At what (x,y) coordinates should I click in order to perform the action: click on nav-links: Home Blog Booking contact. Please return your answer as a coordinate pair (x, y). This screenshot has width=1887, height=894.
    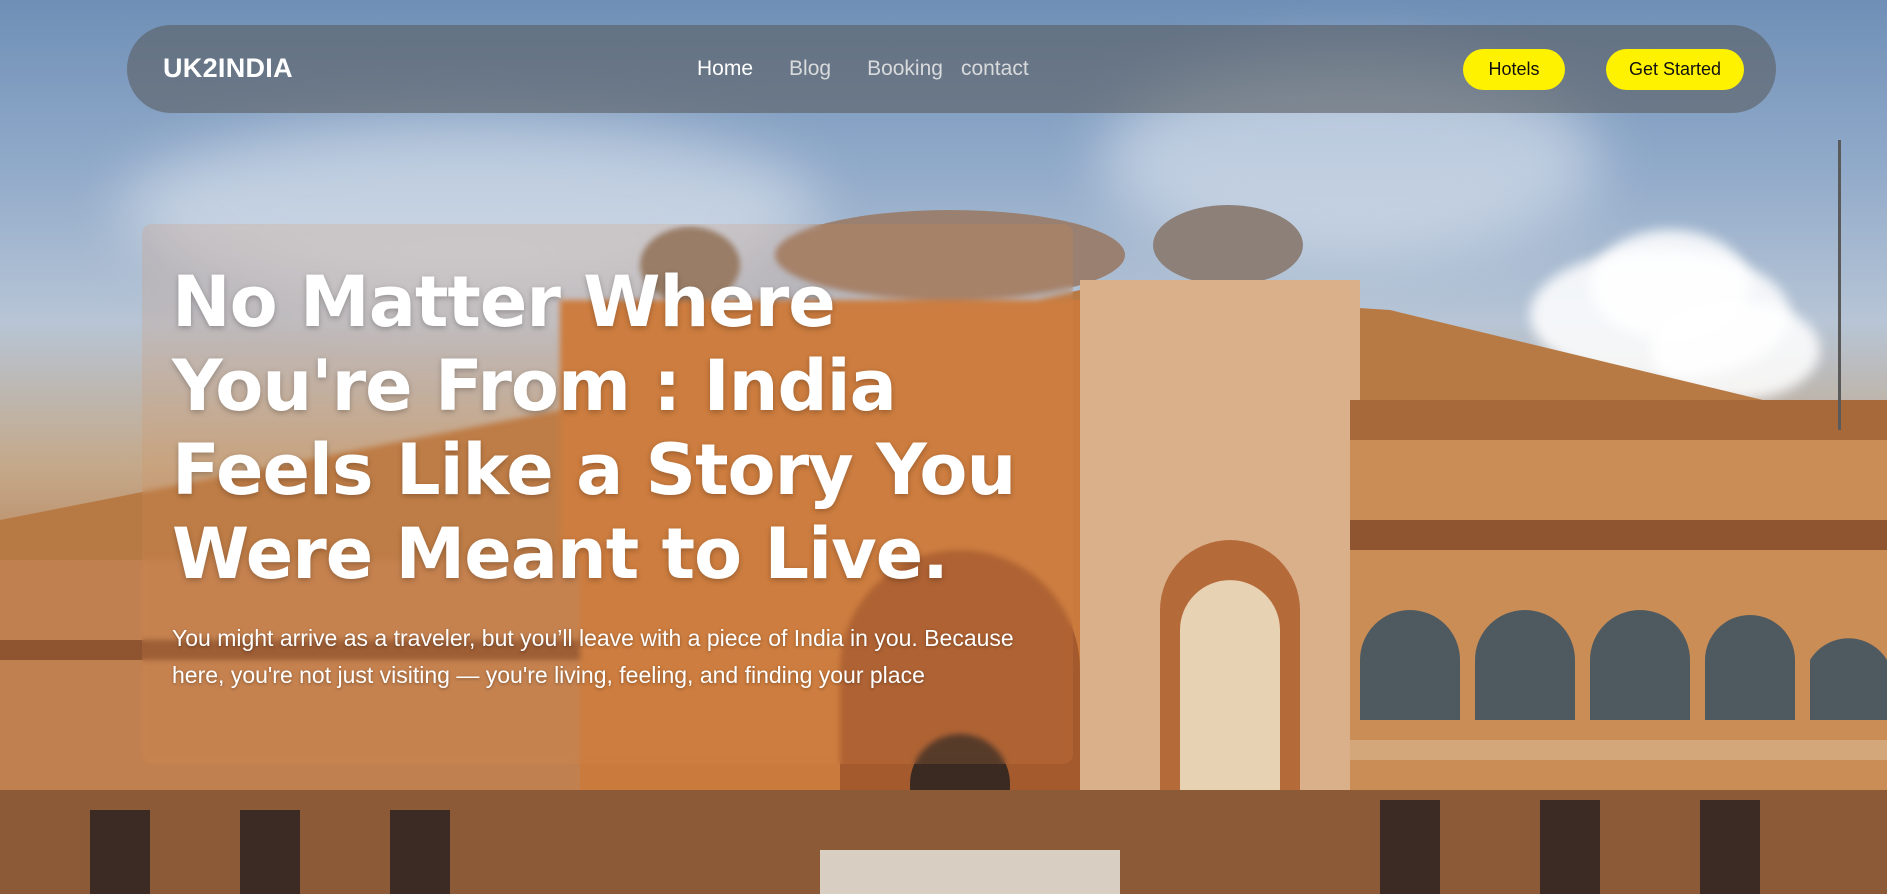
    Looking at the image, I should click on (881, 69).